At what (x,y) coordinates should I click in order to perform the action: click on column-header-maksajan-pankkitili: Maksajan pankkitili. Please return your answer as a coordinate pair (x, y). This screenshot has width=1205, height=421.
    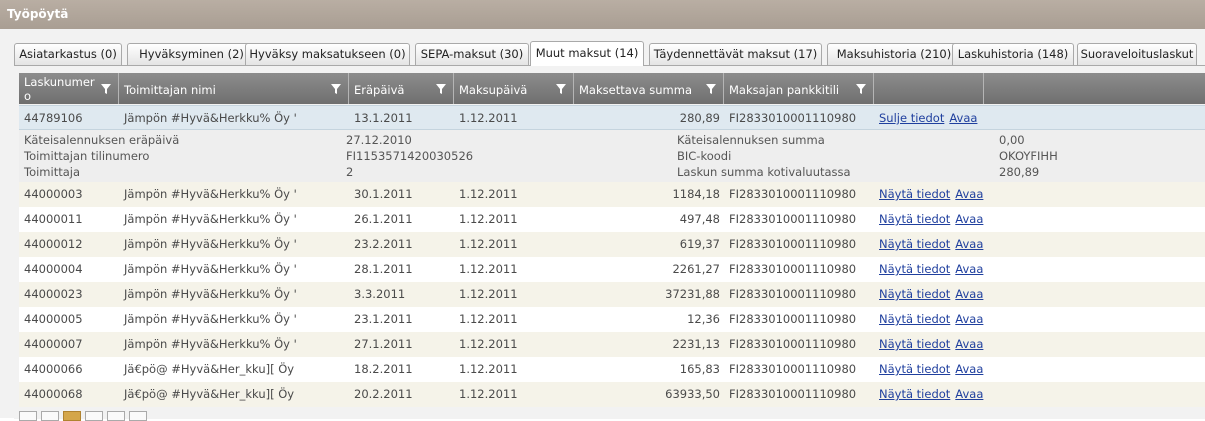
    Looking at the image, I should click on (799, 88).